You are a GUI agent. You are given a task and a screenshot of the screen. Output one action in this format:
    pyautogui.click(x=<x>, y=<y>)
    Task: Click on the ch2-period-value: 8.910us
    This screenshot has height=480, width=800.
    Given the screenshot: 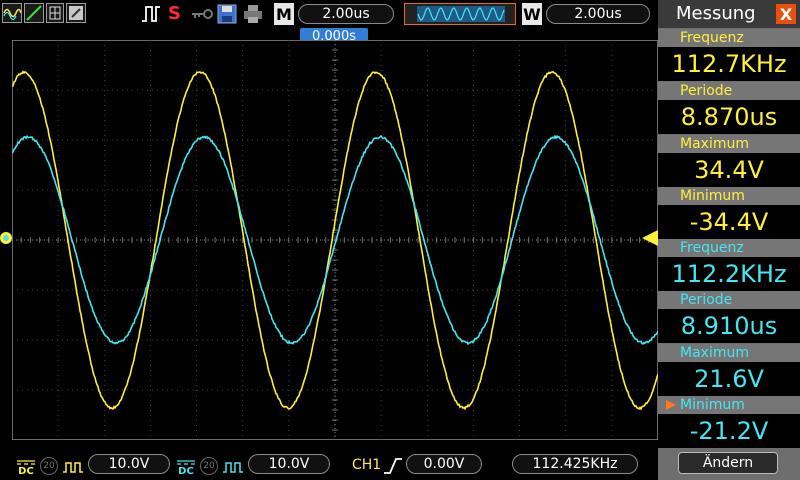 What is the action you would take?
    pyautogui.click(x=729, y=326)
    